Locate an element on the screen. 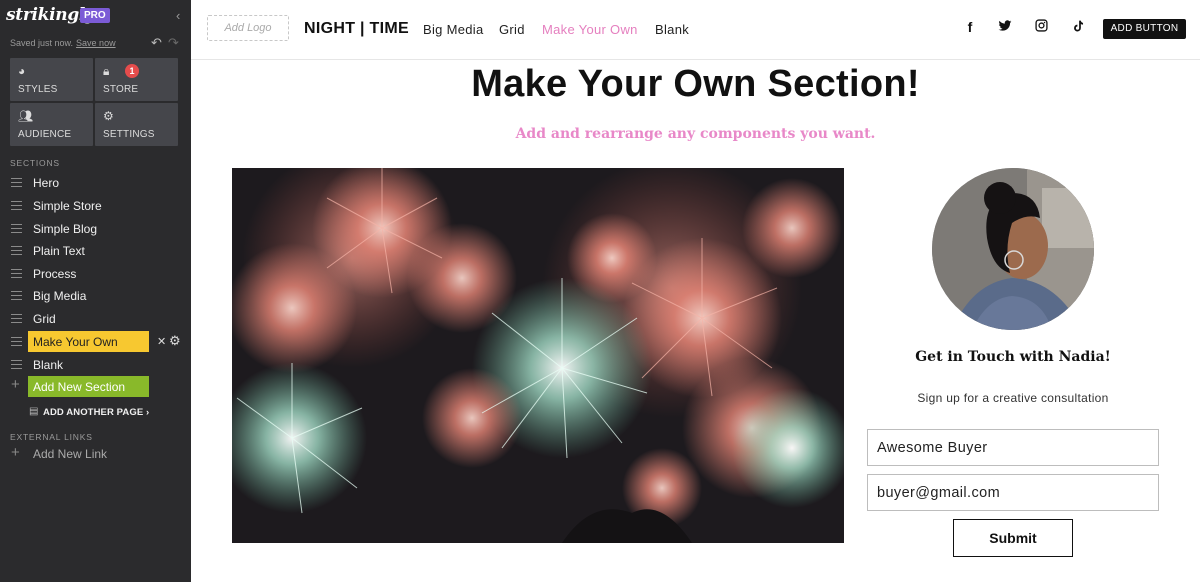 This screenshot has height=582, width=1200. sections-heading: SECTIONS is located at coordinates (35, 163).